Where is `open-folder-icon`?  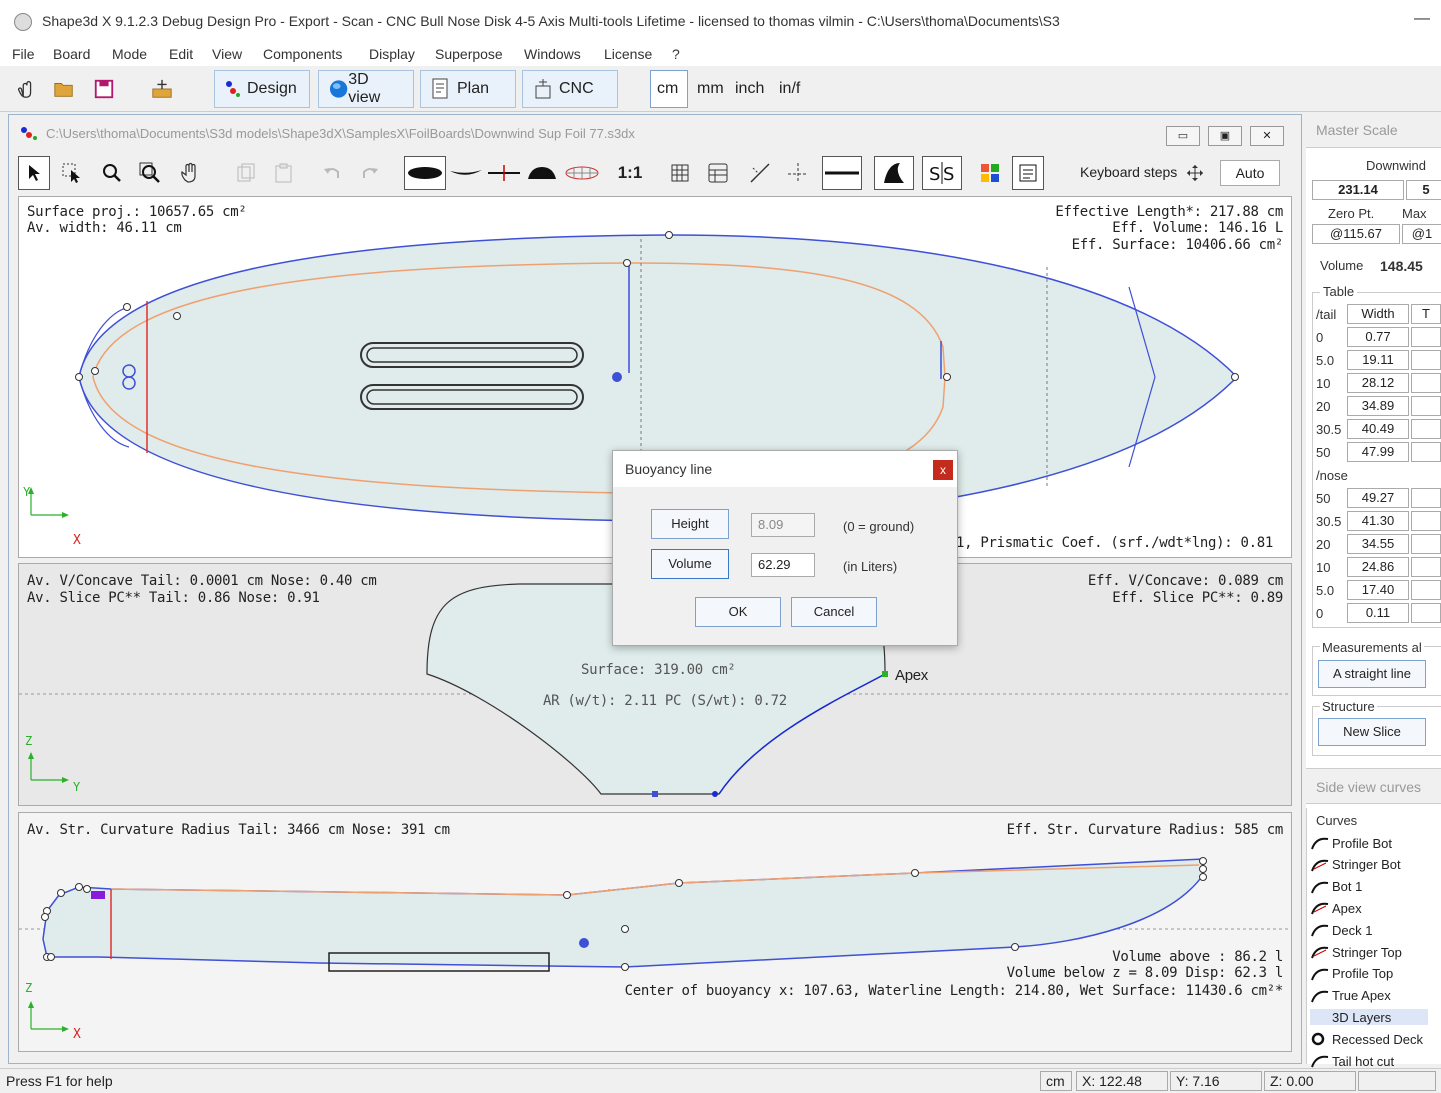 open-folder-icon is located at coordinates (64, 89).